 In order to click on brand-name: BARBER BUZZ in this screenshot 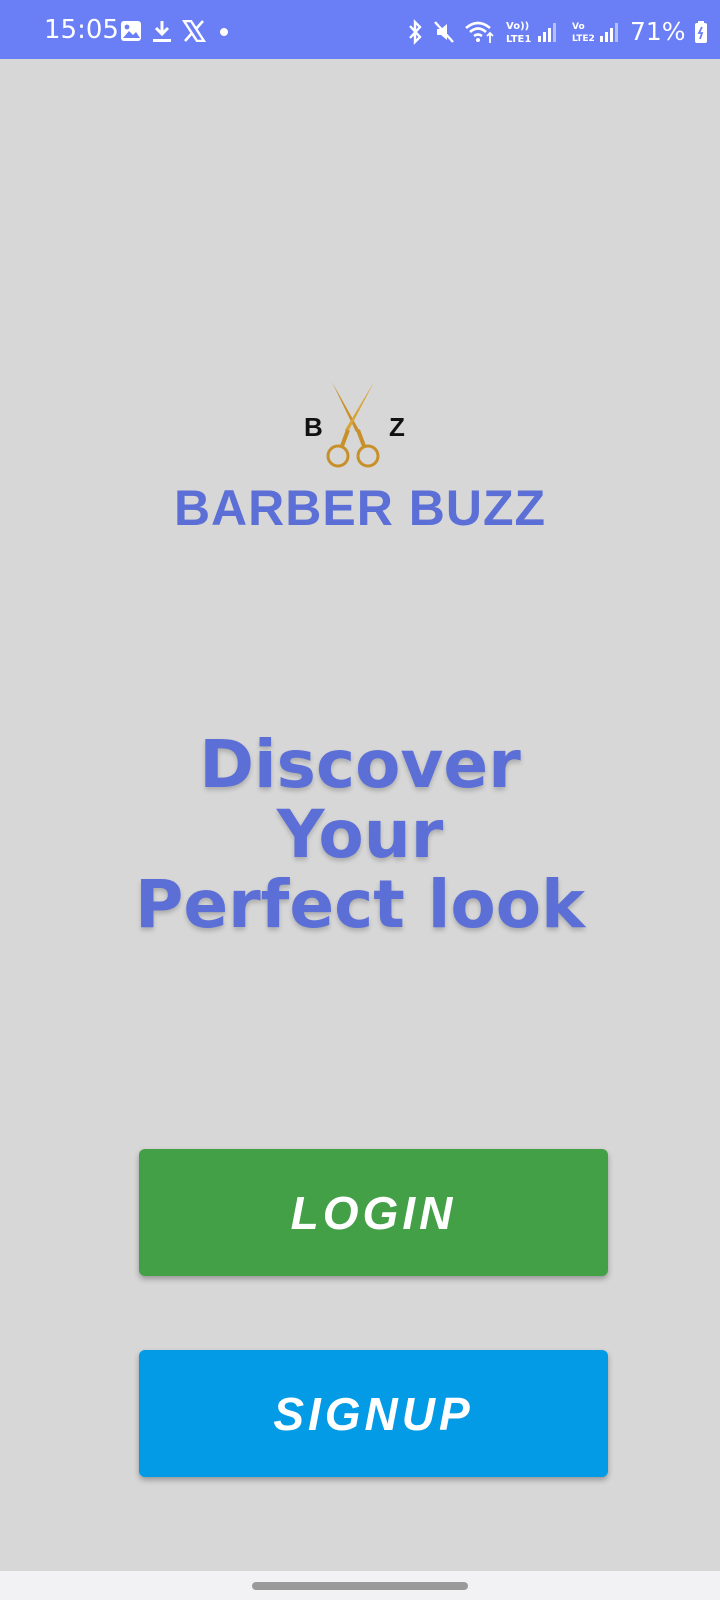, I will do `click(360, 508)`.